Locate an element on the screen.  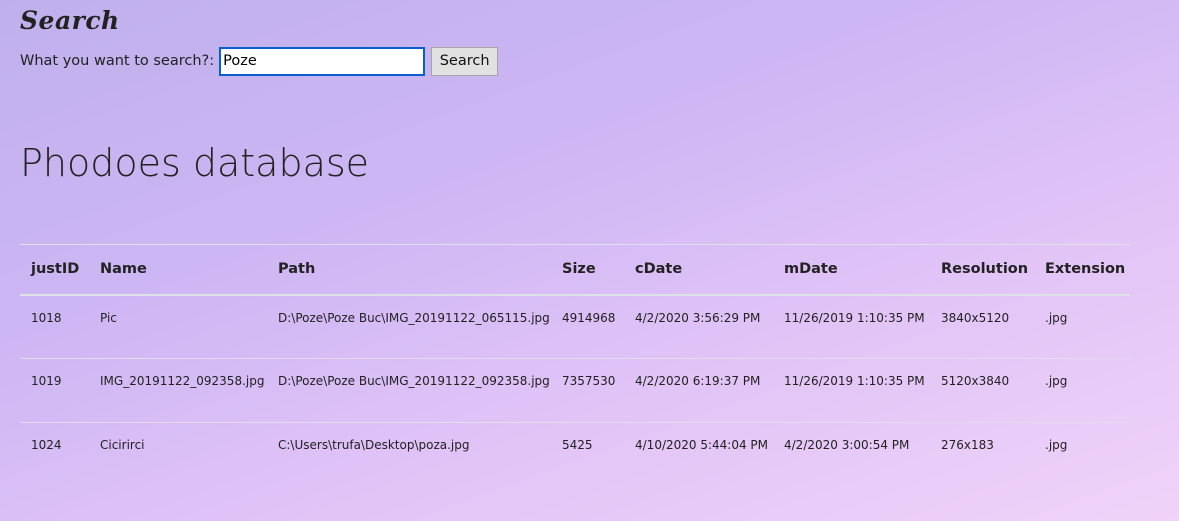
cell-size: 7357530 is located at coordinates (589, 381).